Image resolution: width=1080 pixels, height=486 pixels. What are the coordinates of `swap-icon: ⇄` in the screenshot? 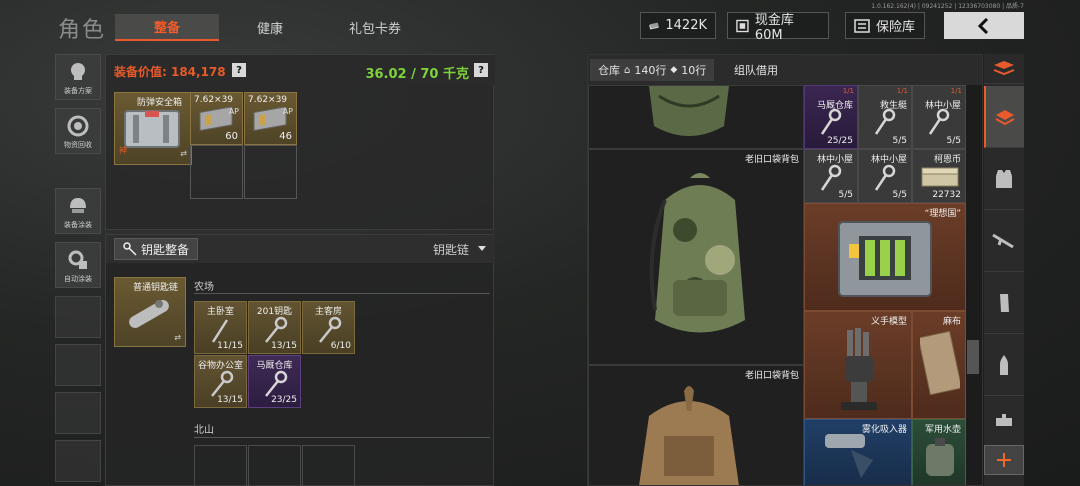 It's located at (177, 337).